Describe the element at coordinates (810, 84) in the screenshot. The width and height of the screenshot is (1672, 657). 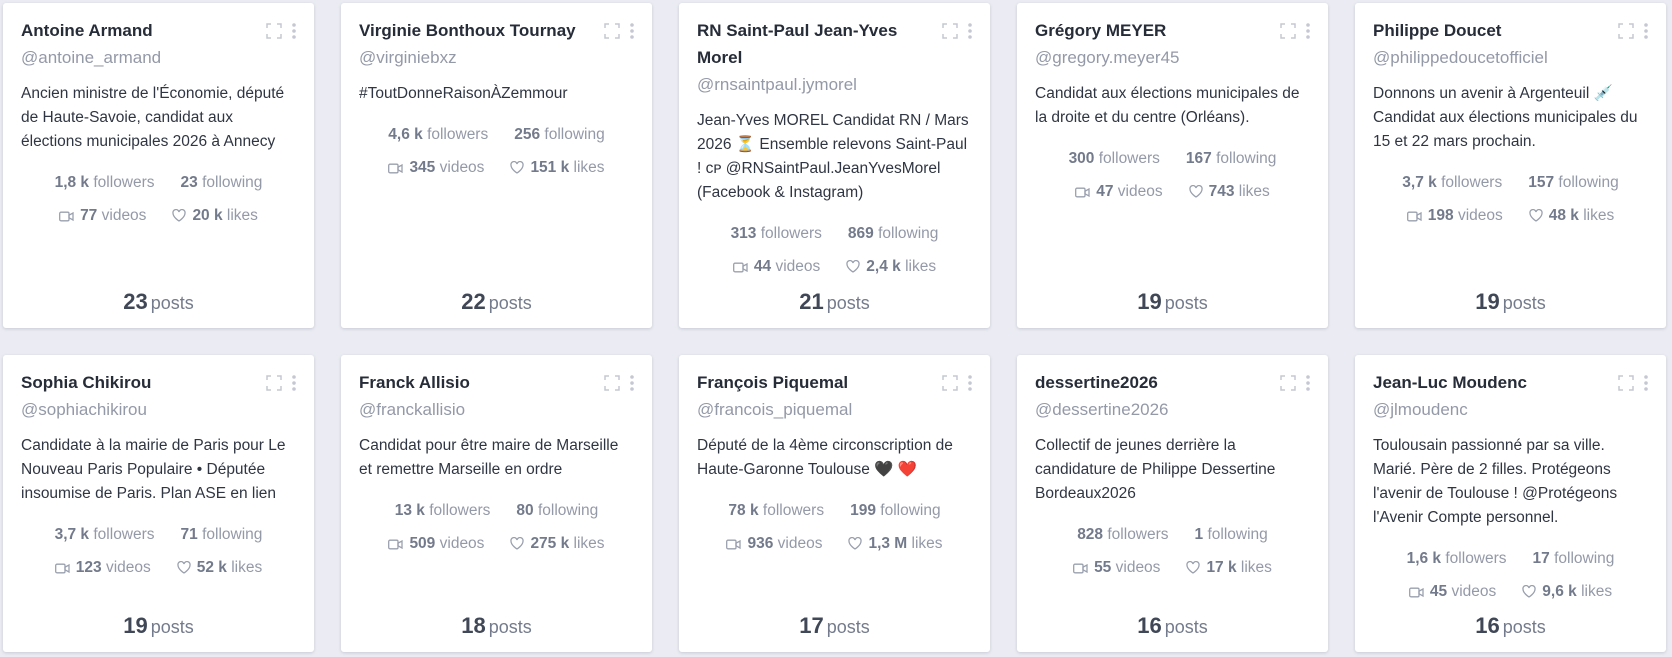
I see `profile-handle: @rnsaintpaul.jymorel` at that location.